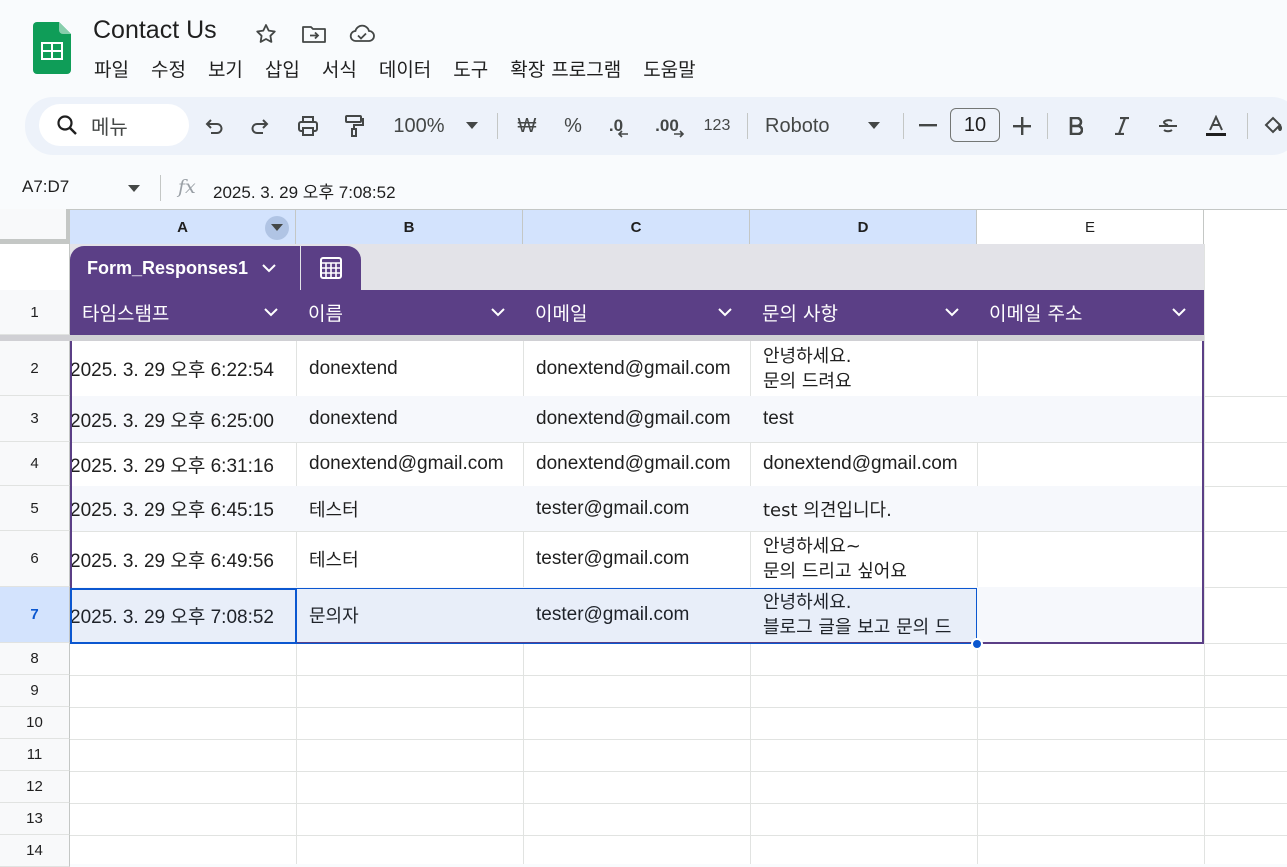  I want to click on zoom-dropdown-icon, so click(472, 126).